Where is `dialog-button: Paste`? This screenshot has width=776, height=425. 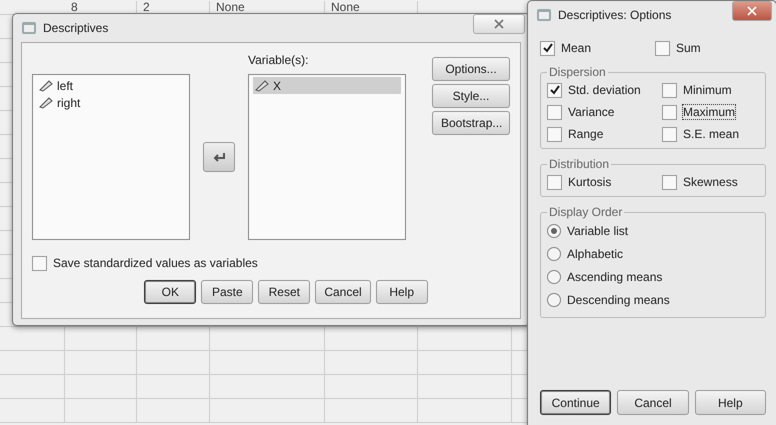 dialog-button: Paste is located at coordinates (227, 292).